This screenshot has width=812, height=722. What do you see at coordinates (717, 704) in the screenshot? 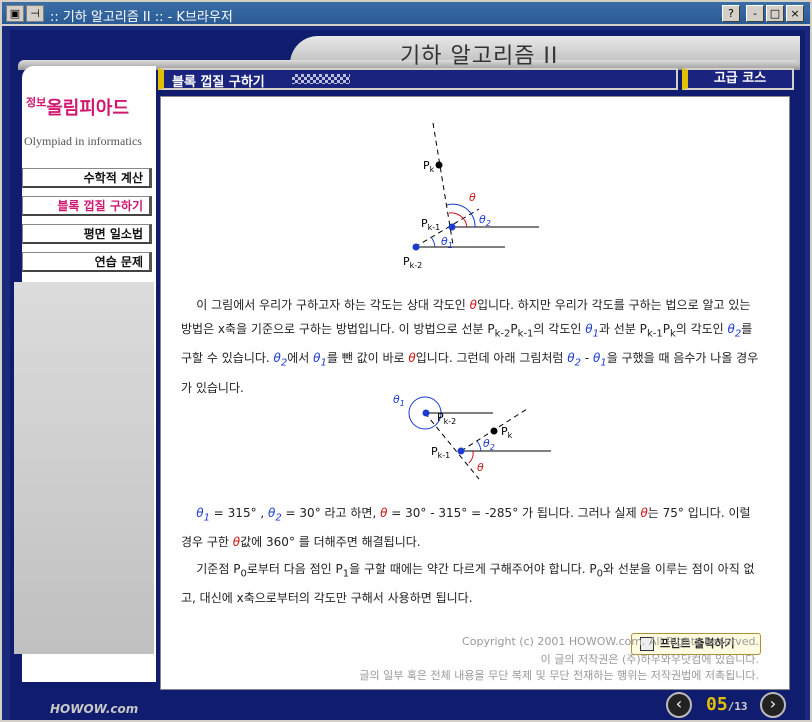
I see `current-page: 05` at bounding box center [717, 704].